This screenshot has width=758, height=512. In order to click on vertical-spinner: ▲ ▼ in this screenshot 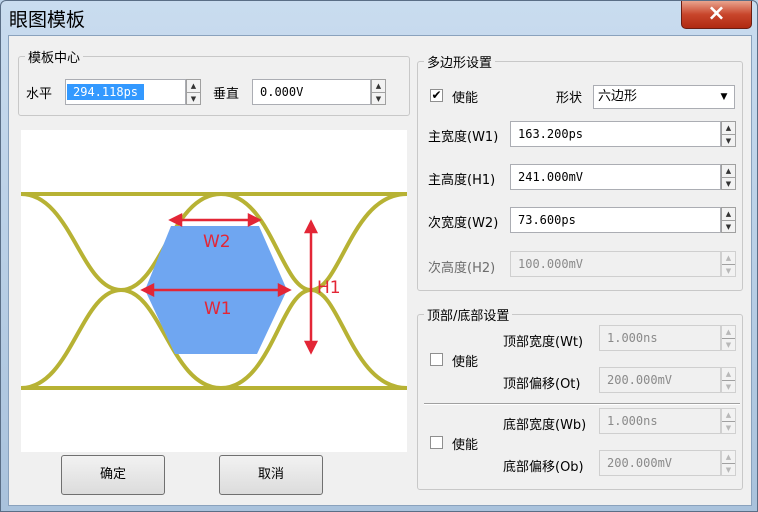, I will do `click(378, 92)`.